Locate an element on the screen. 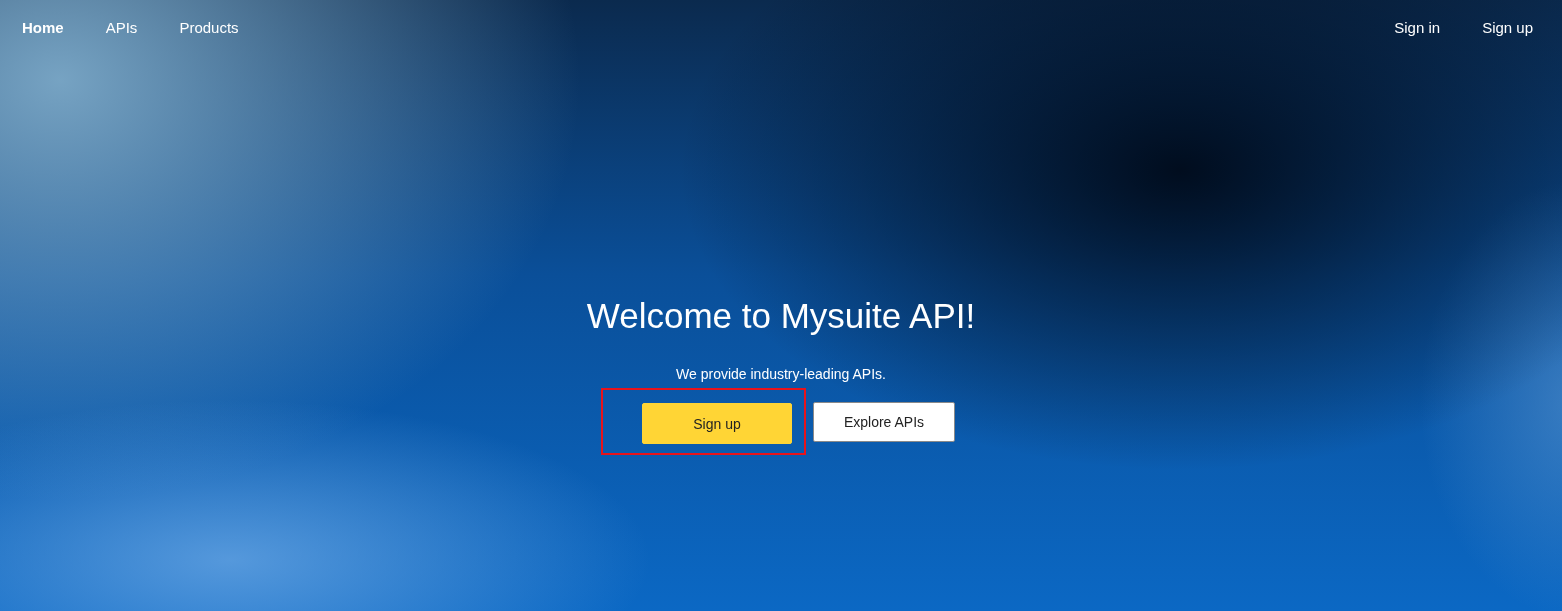 This screenshot has width=1562, height=611. hero-title: Welcome to Mysuite API! is located at coordinates (781, 316).